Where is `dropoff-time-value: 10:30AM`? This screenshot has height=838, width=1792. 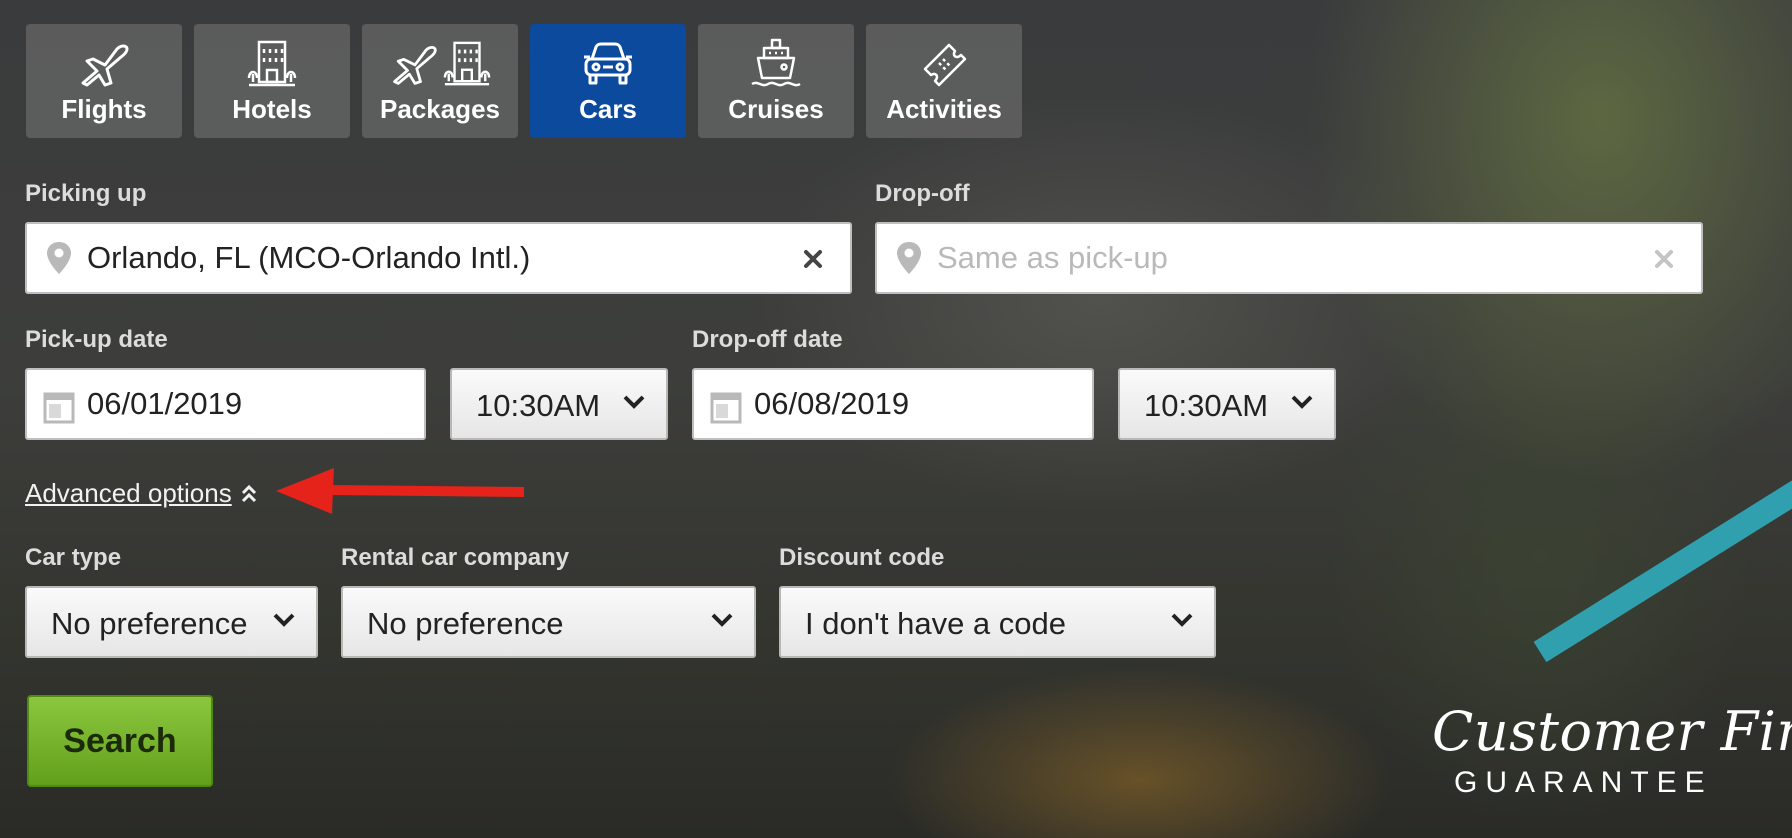
dropoff-time-value: 10:30AM is located at coordinates (1206, 405).